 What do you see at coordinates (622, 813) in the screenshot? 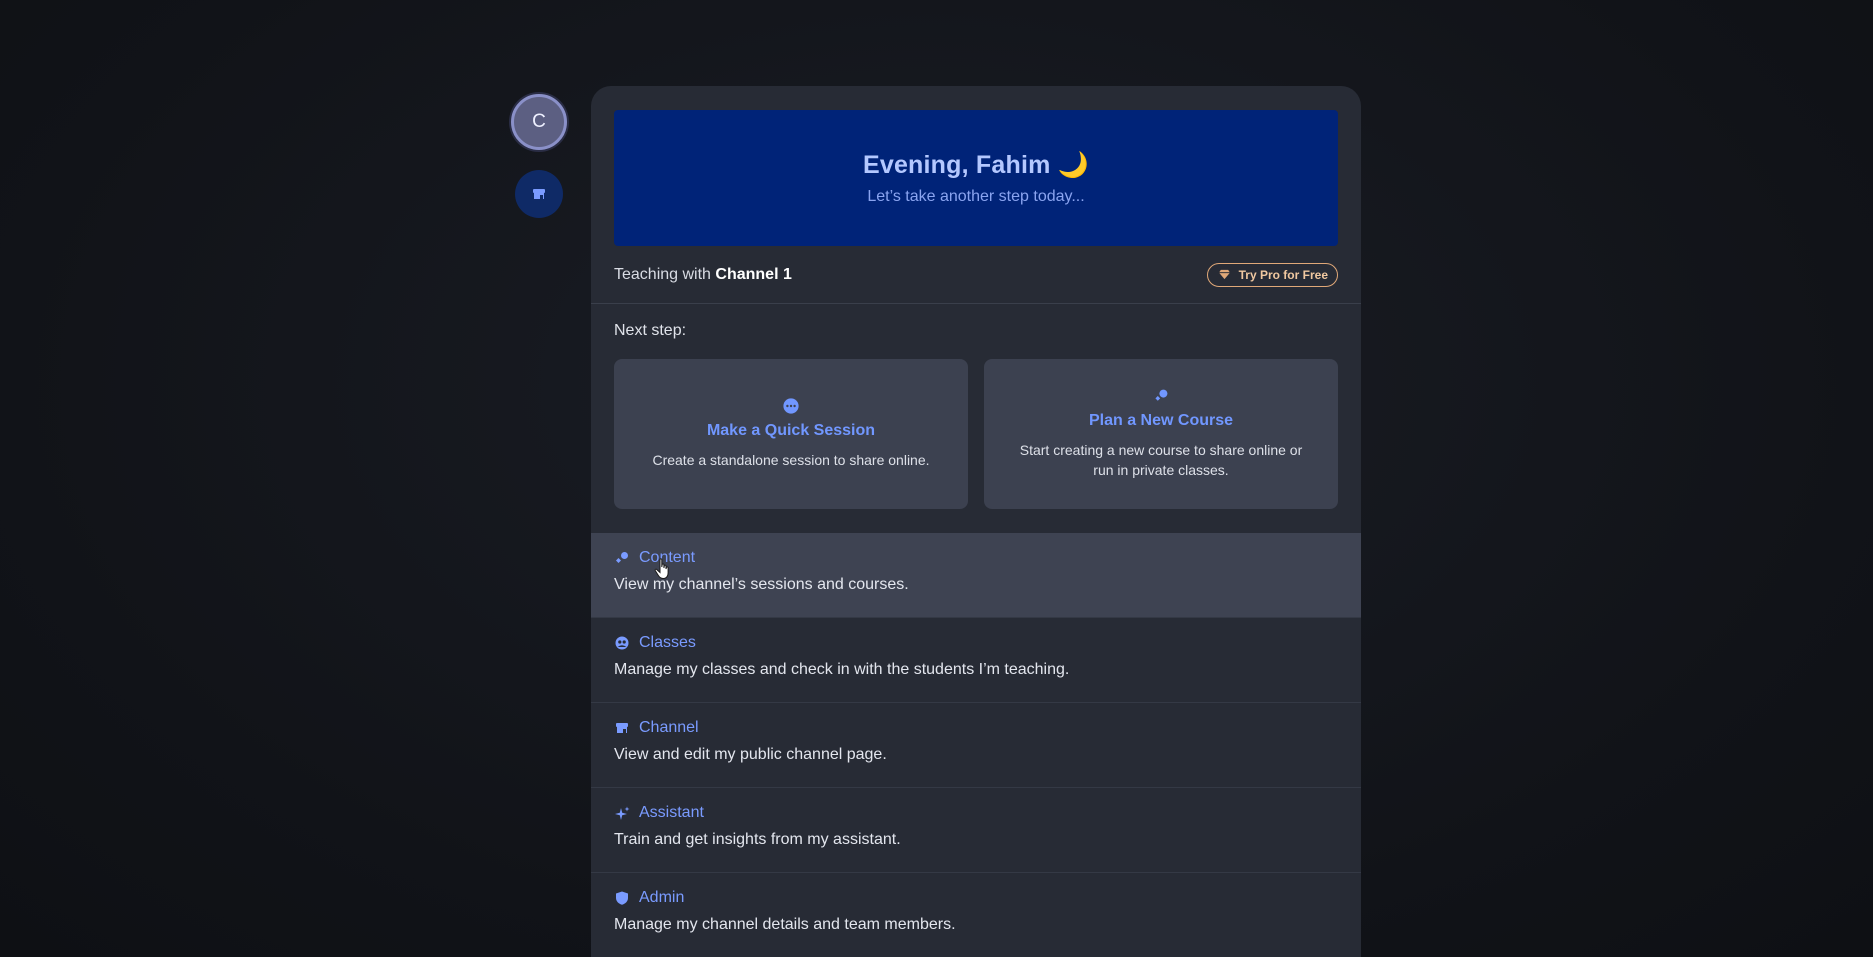
I see `sparkle-icon` at bounding box center [622, 813].